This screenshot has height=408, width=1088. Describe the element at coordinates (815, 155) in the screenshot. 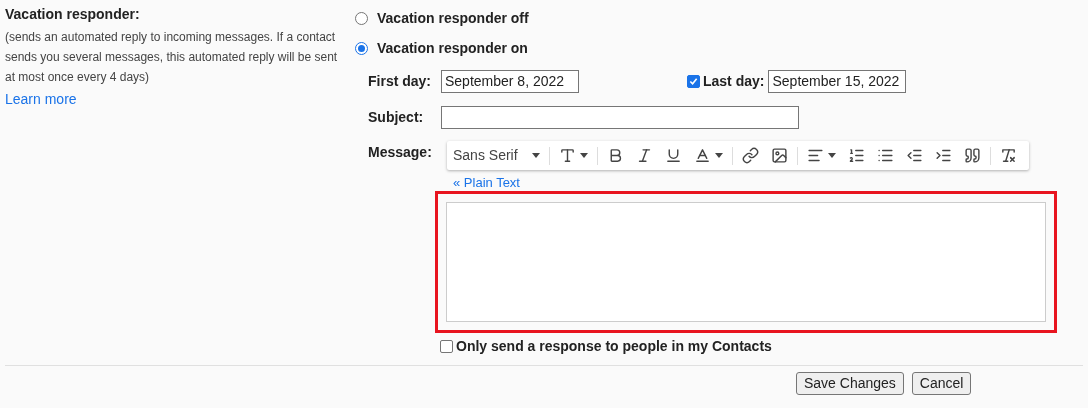

I see `align-left-icon` at that location.